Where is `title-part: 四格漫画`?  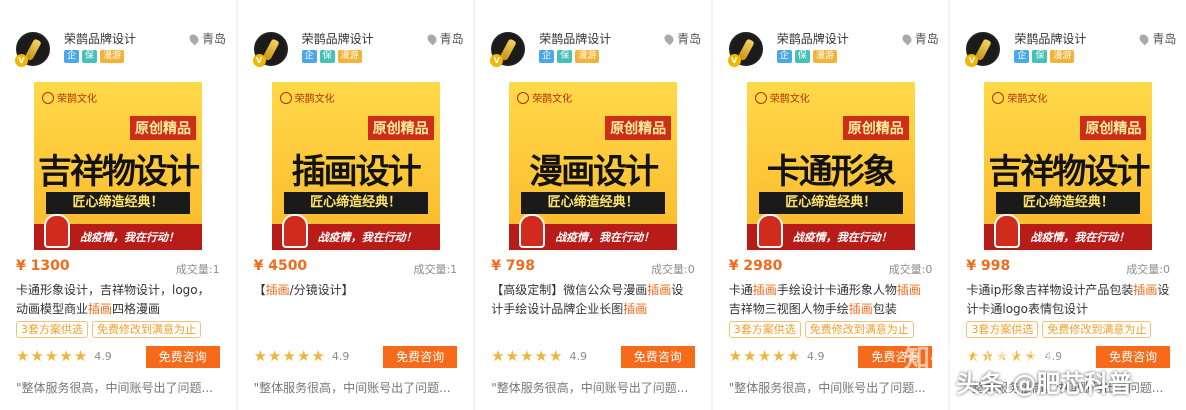
title-part: 四格漫画 is located at coordinates (136, 309).